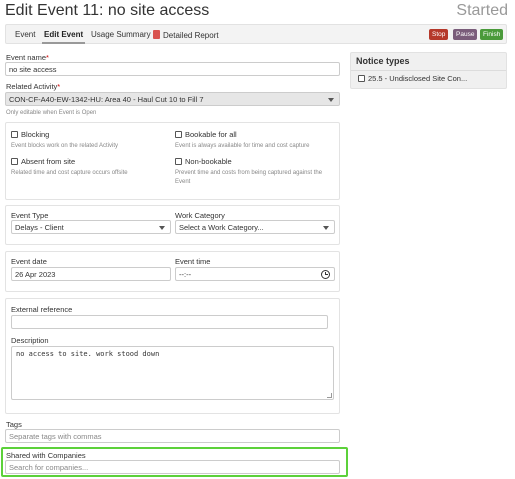 The image size is (515, 479). I want to click on tags-label: Tags, so click(14, 424).